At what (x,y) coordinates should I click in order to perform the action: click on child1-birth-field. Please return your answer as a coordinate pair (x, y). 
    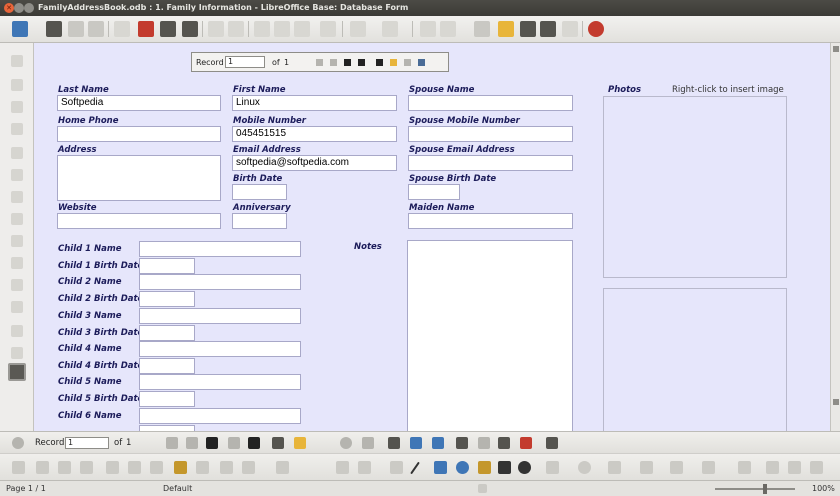
    Looking at the image, I should click on (167, 266).